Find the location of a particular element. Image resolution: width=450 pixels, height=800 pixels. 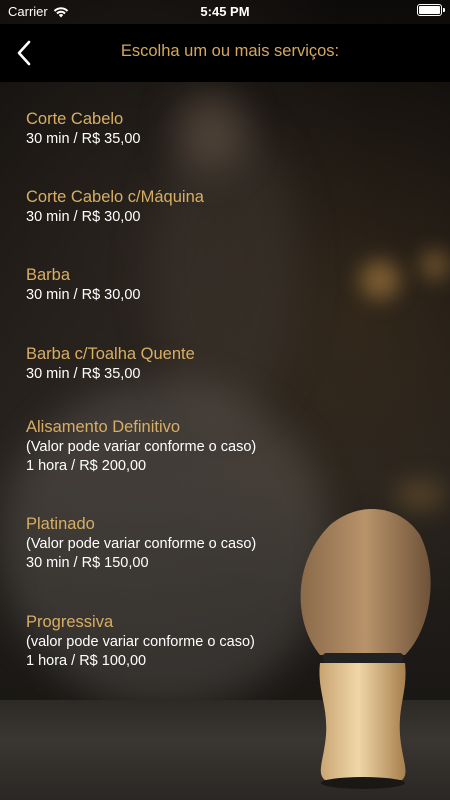

service-item-barba: Barba 30 min / R$ 30,00 is located at coordinates (226, 303).